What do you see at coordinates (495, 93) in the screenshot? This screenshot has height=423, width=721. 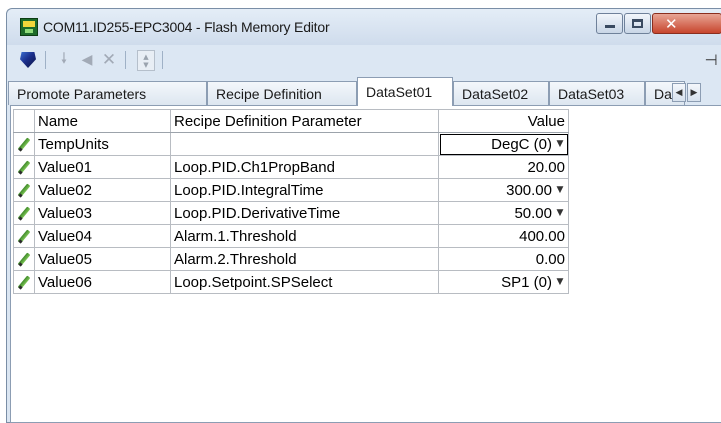 I see `tab-label: DataSet02` at bounding box center [495, 93].